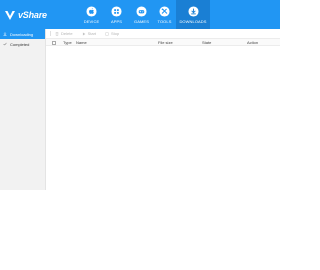  I want to click on nav-label: APPS, so click(116, 21).